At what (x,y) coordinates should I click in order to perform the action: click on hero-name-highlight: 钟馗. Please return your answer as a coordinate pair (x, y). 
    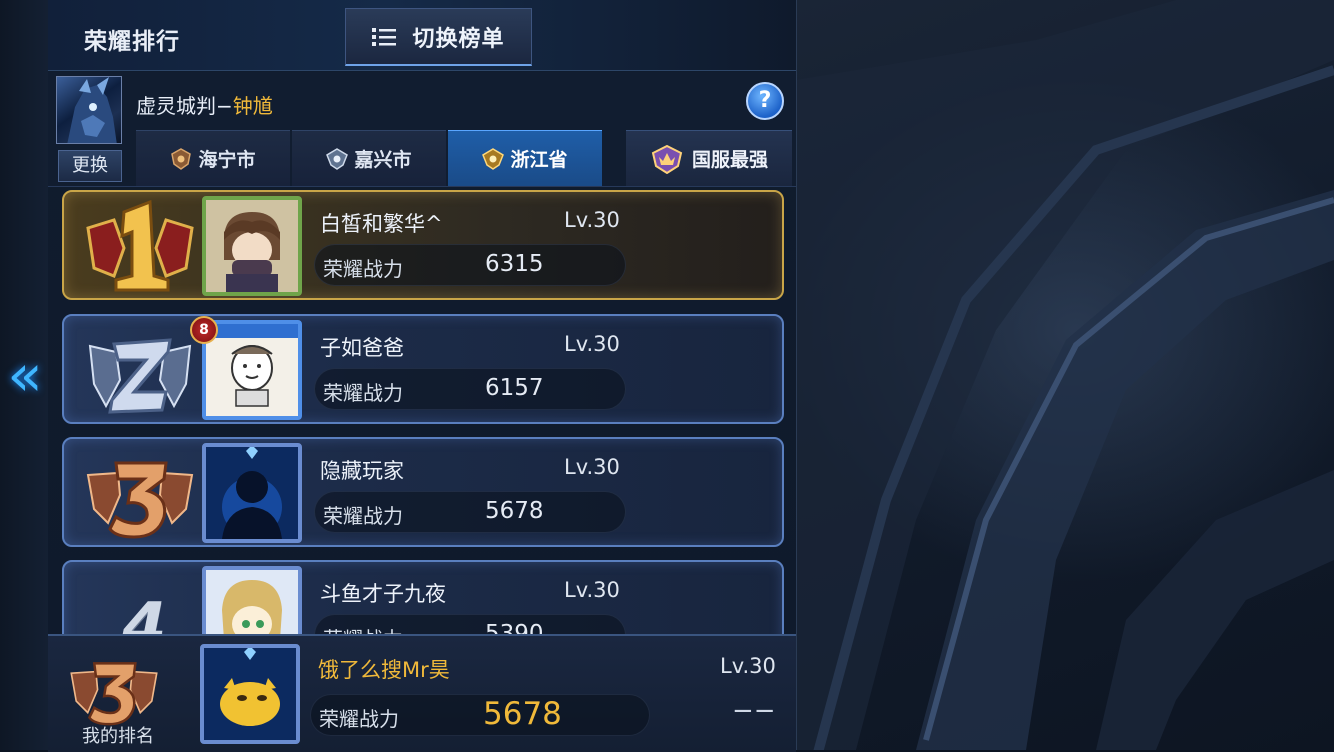
    Looking at the image, I should click on (252, 106).